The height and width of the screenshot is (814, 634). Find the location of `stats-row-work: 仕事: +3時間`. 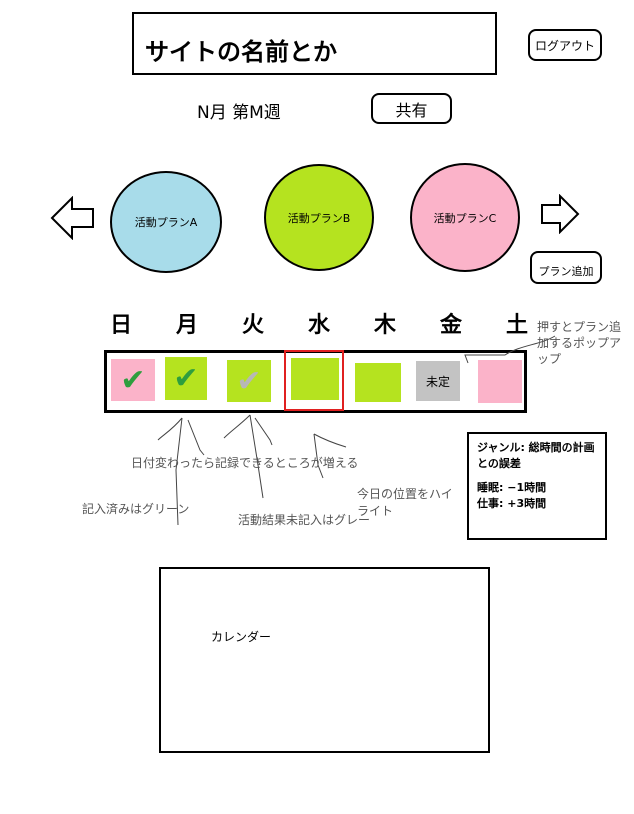

stats-row-work: 仕事: +3時間 is located at coordinates (537, 504).